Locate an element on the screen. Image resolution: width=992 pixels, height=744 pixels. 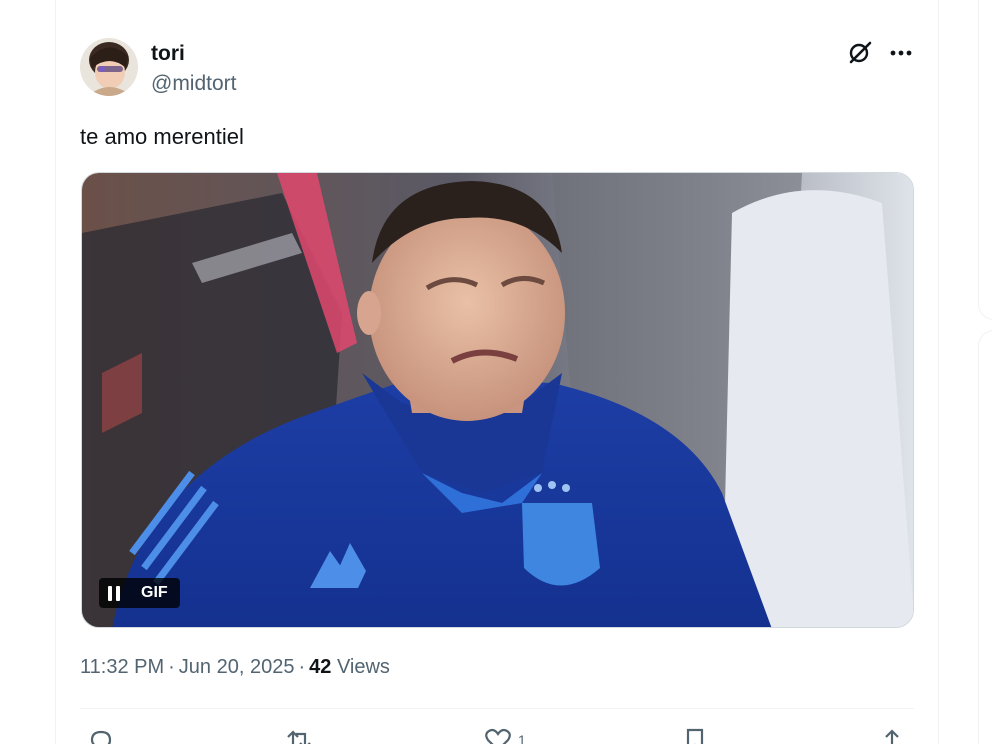
share-icon is located at coordinates (892, 736).